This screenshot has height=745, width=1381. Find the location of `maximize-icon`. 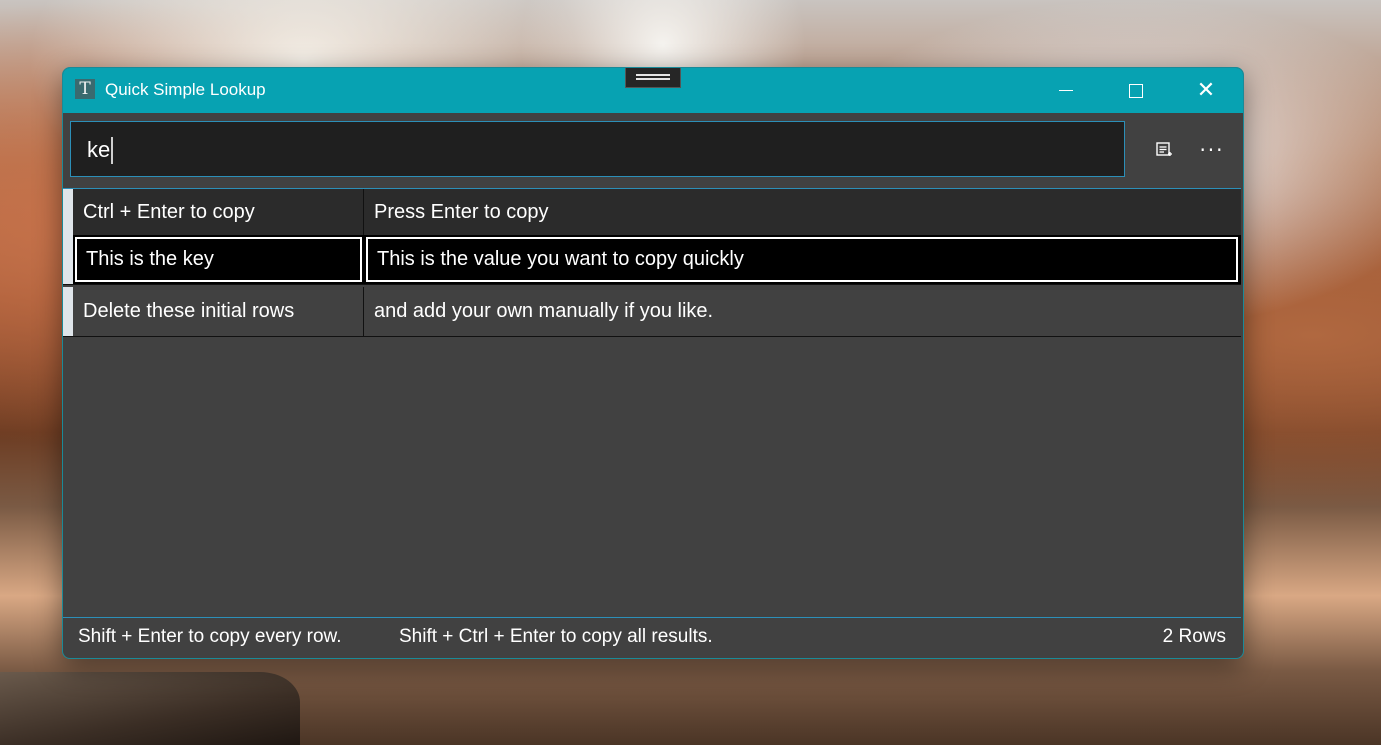

maximize-icon is located at coordinates (1136, 90).